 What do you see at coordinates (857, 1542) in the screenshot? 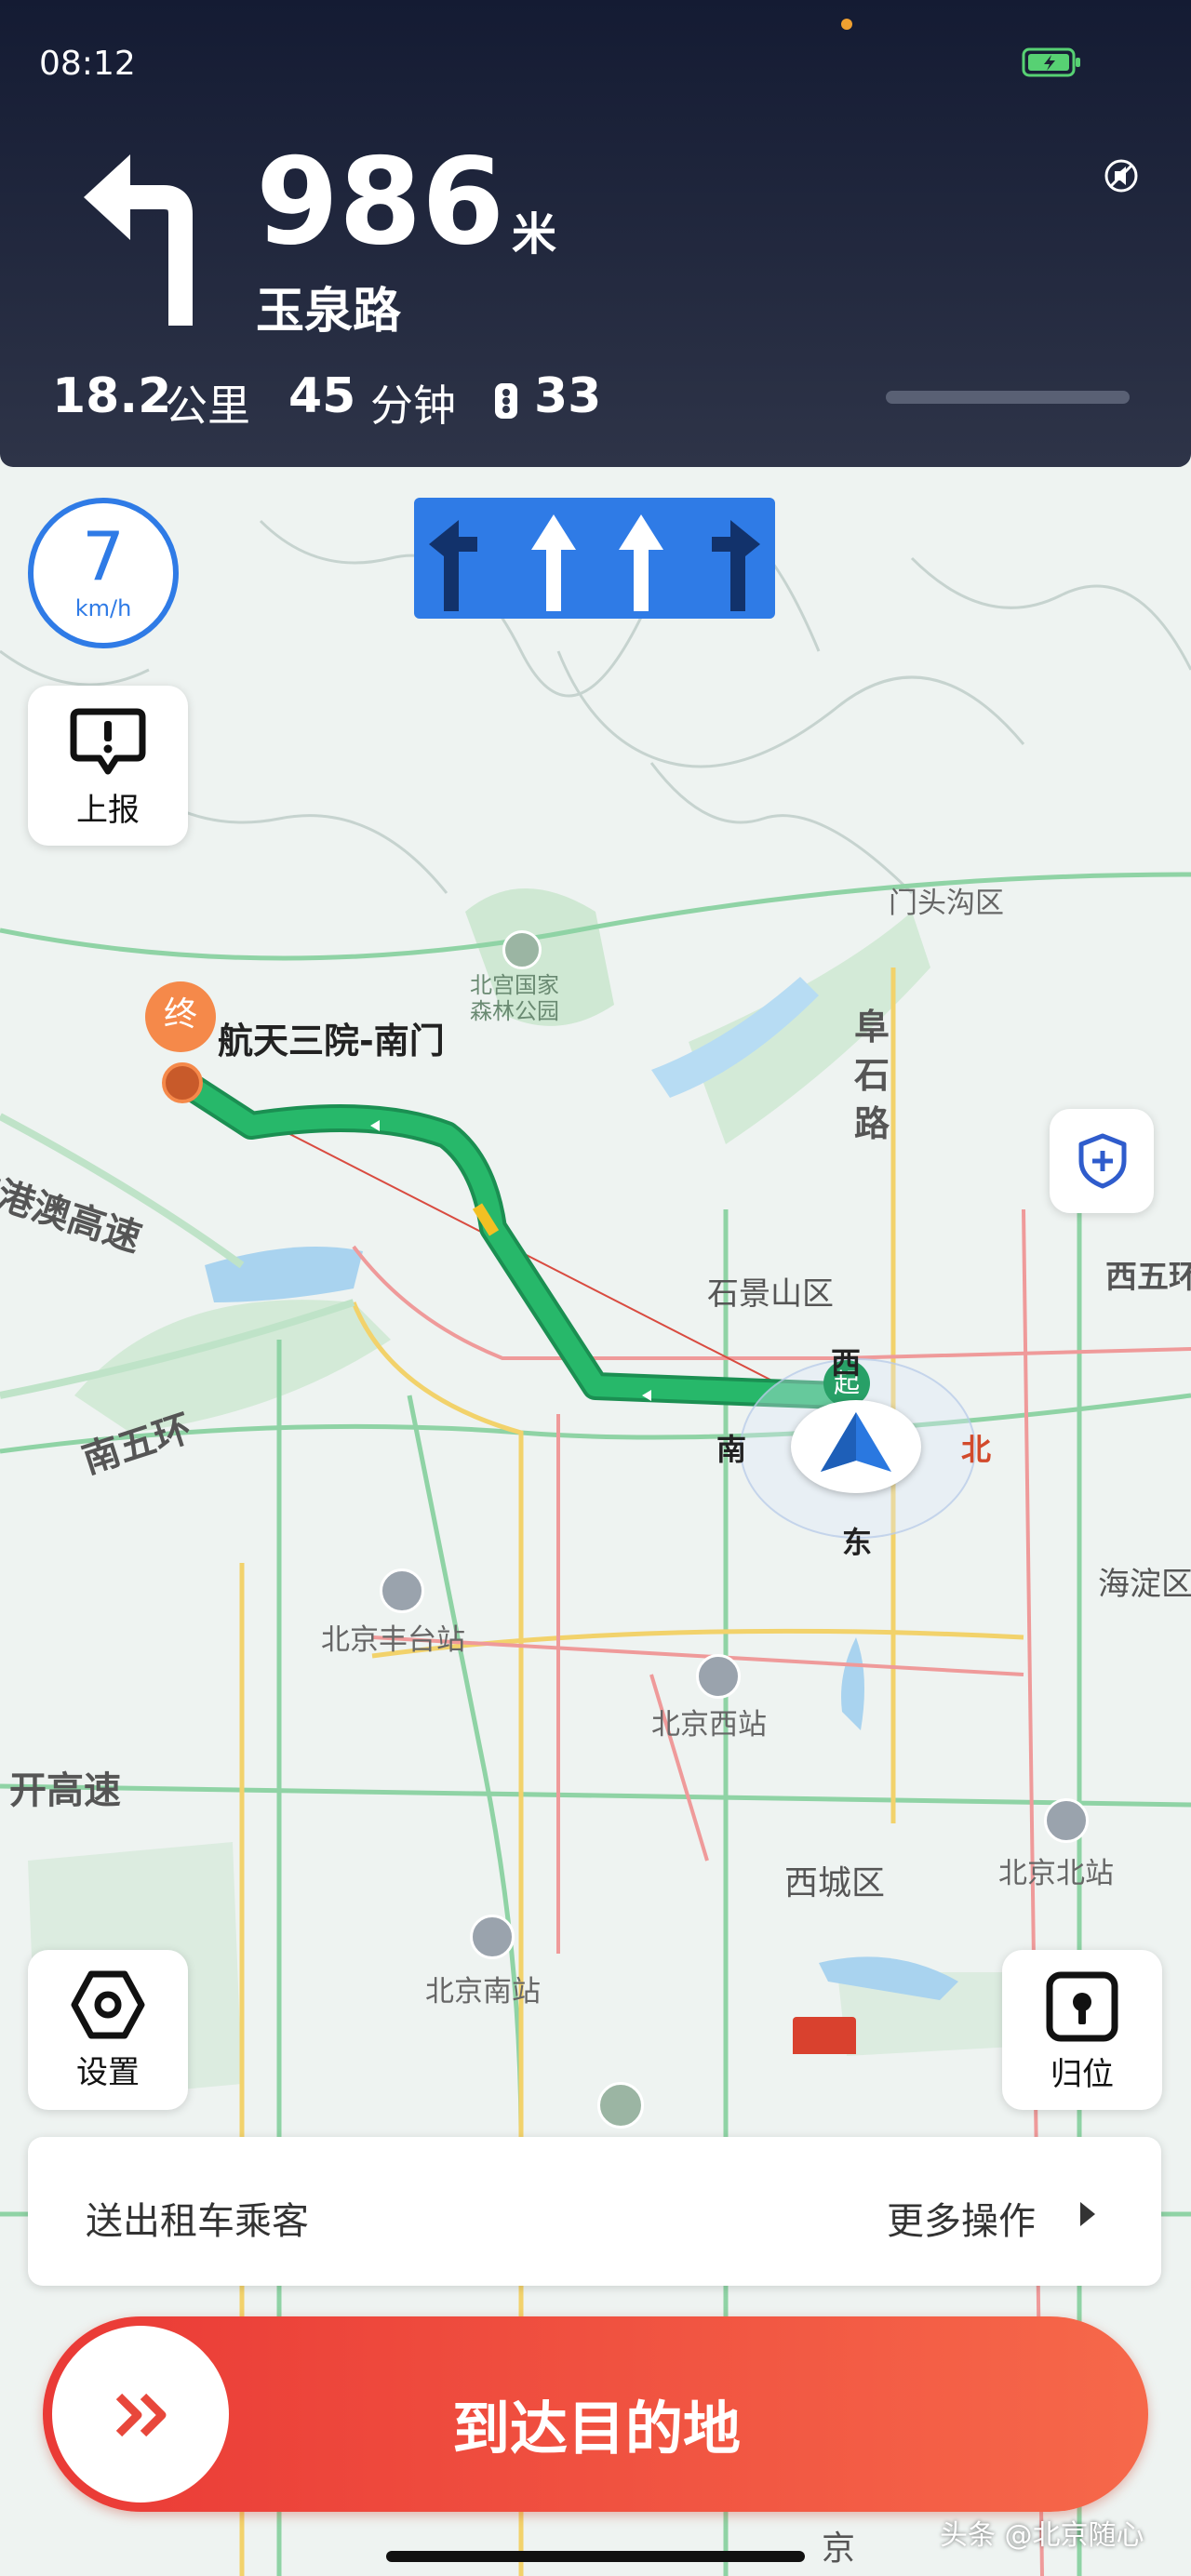
I see `compass-east: 东` at bounding box center [857, 1542].